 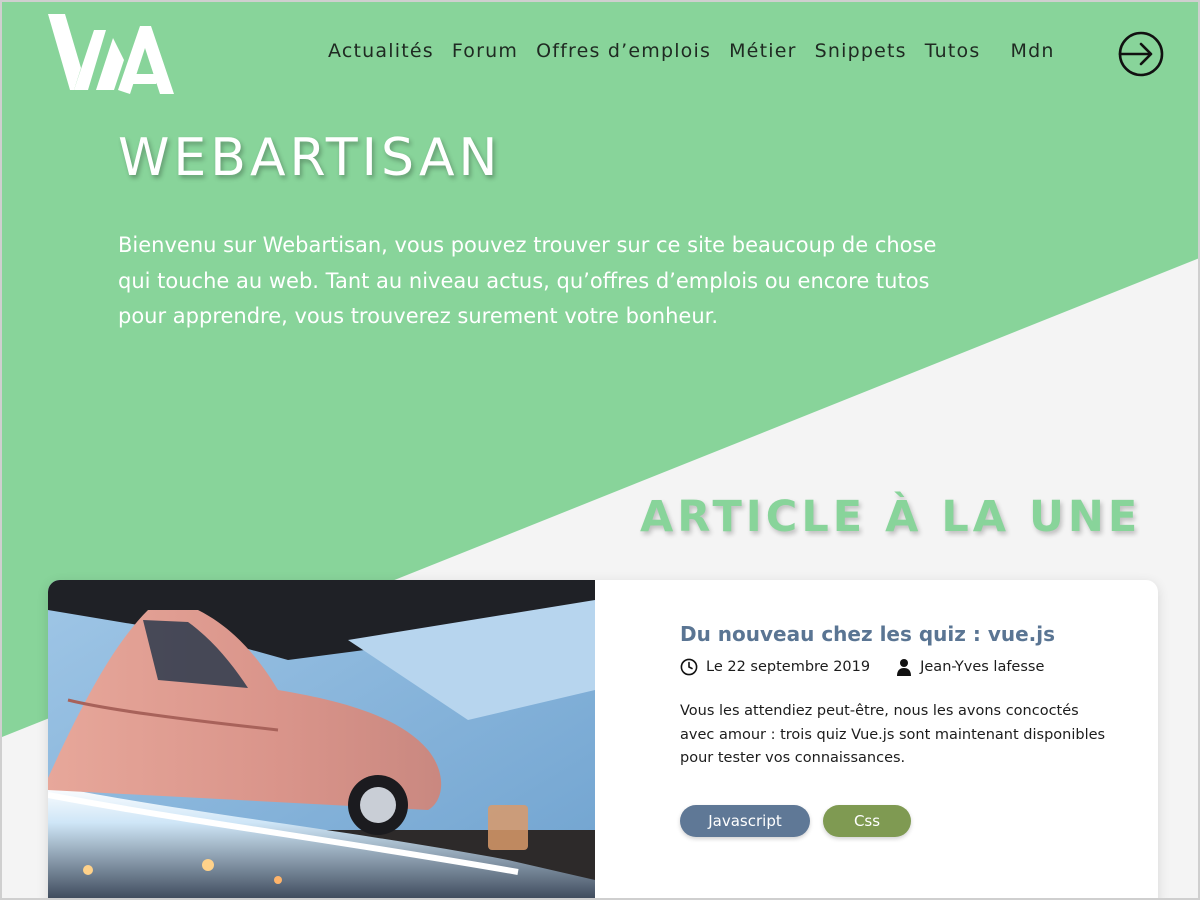 What do you see at coordinates (904, 667) in the screenshot?
I see `user-icon` at bounding box center [904, 667].